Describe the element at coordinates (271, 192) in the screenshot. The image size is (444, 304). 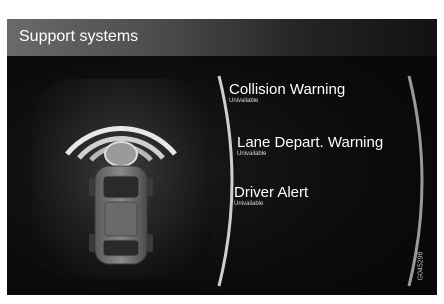
I see `driver-alert-label: Driver Alert` at that location.